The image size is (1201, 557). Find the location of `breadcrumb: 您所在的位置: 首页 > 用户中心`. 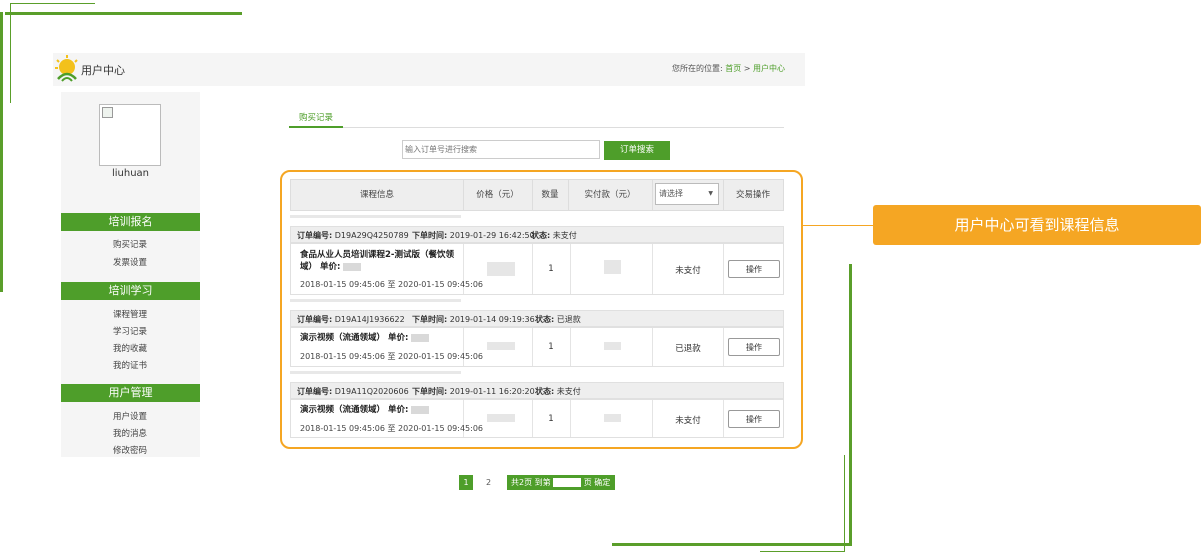

breadcrumb: 您所在的位置: 首页 > 用户中心 is located at coordinates (728, 68).